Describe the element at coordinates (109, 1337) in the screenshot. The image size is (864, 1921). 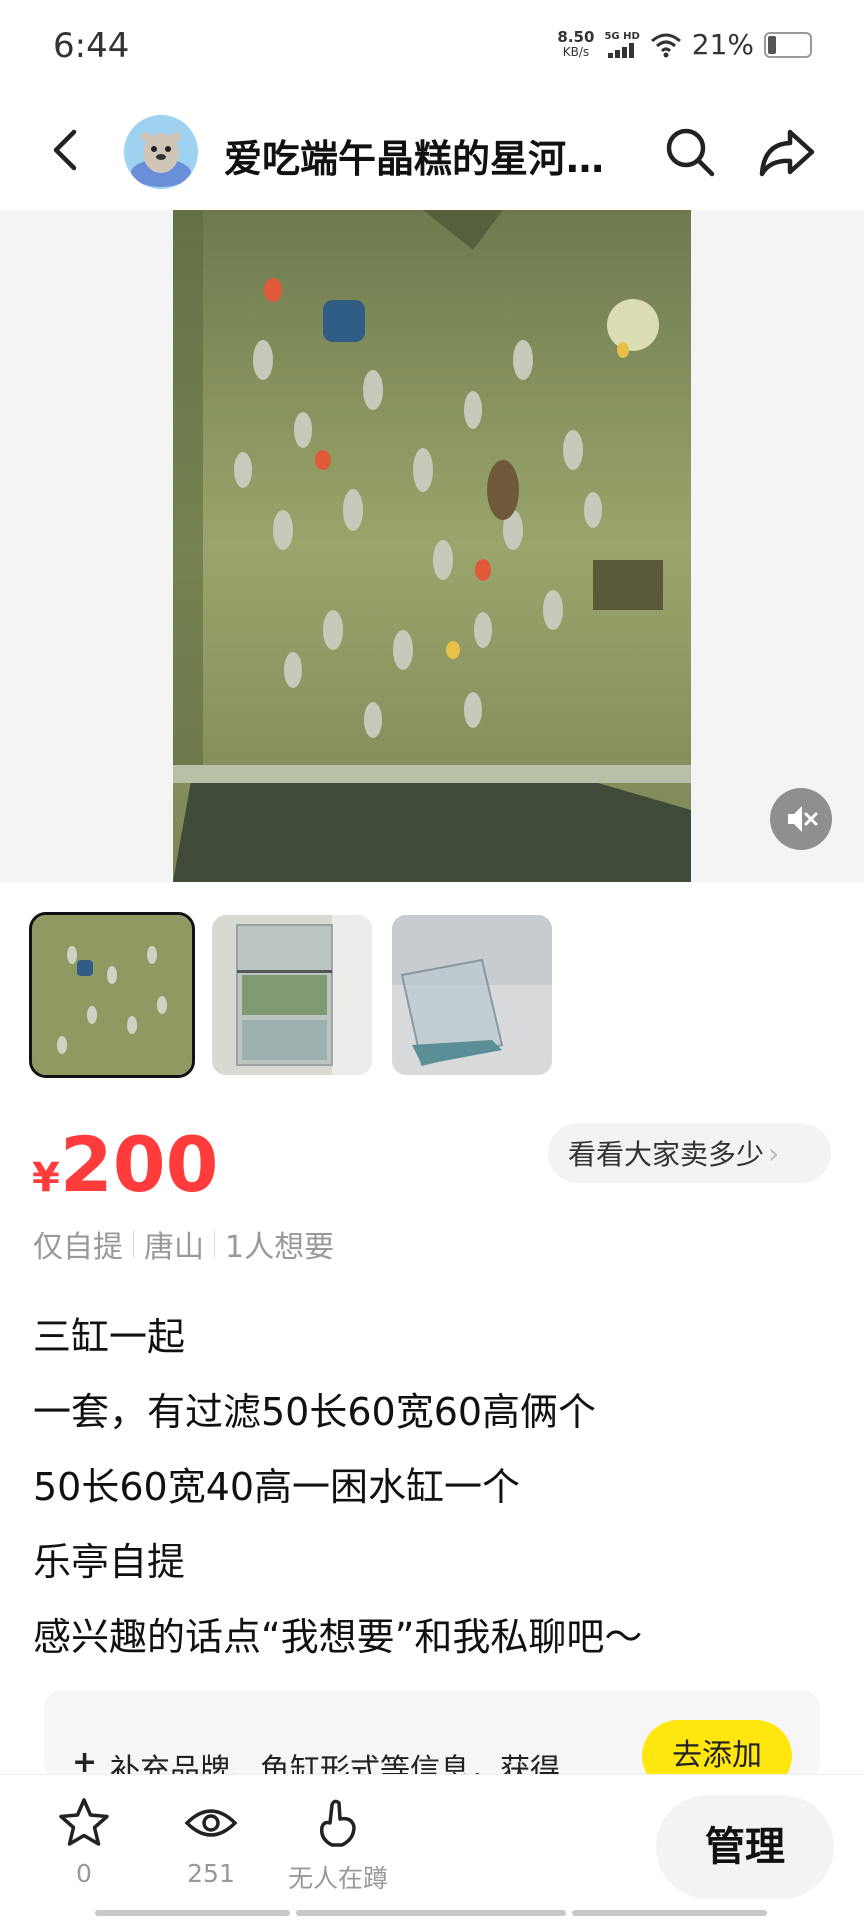
I see `description-line: 三缸一起` at that location.